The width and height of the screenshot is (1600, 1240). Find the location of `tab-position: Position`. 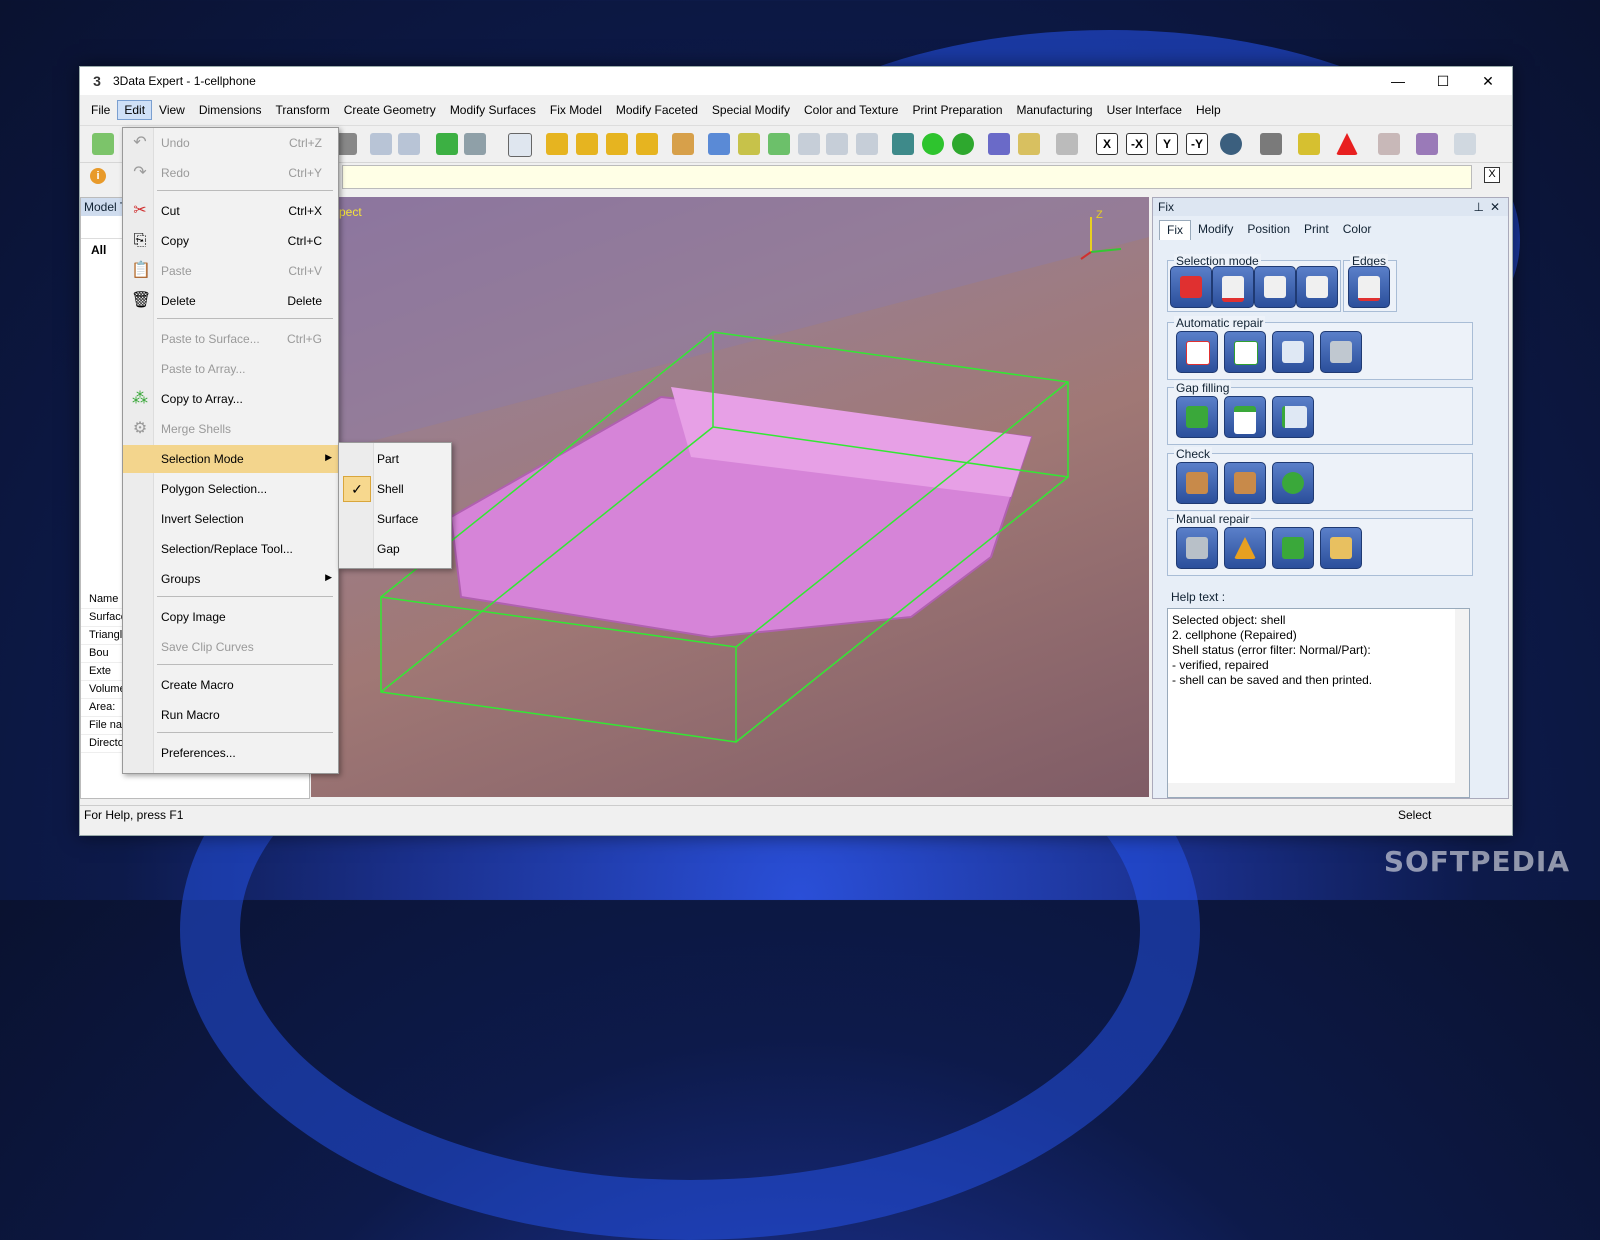

tab-position: Position is located at coordinates (1268, 230).